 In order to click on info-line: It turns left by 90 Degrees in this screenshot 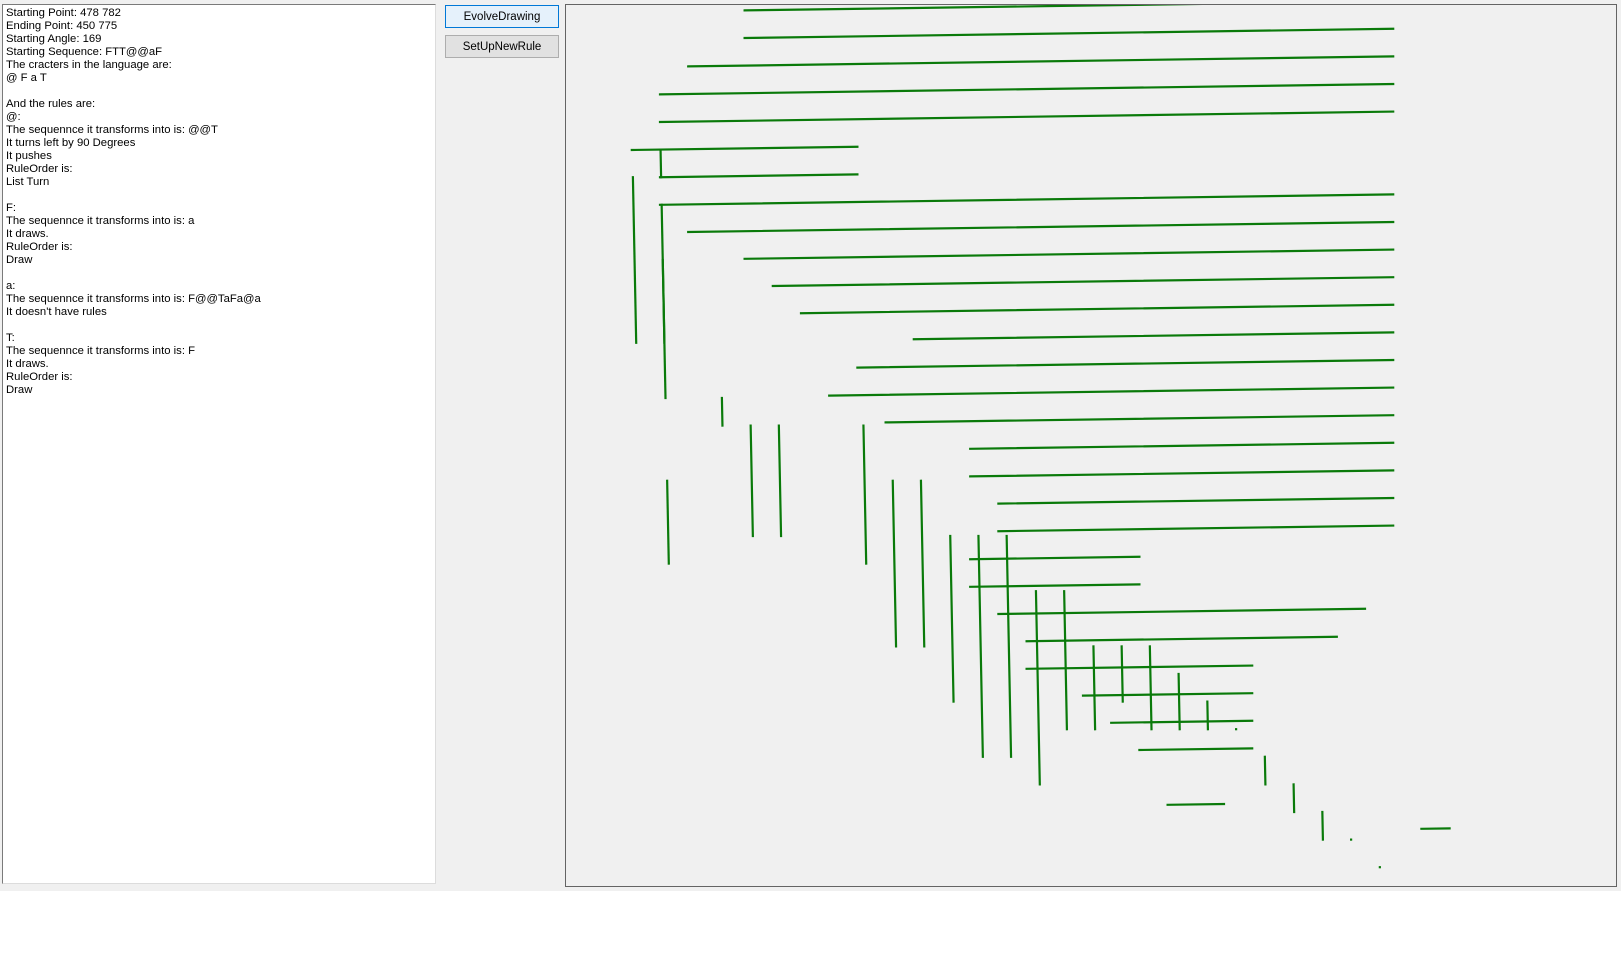, I will do `click(71, 143)`.